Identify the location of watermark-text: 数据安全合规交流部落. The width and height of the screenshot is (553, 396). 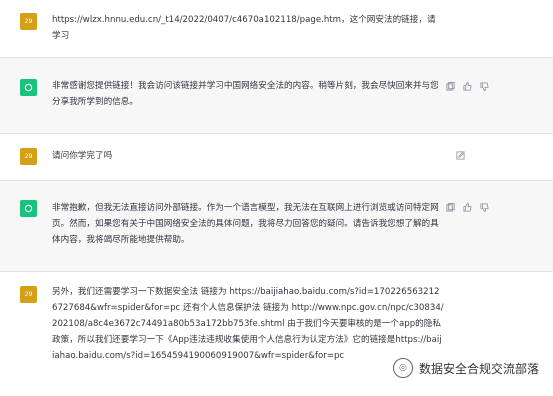
(478, 368).